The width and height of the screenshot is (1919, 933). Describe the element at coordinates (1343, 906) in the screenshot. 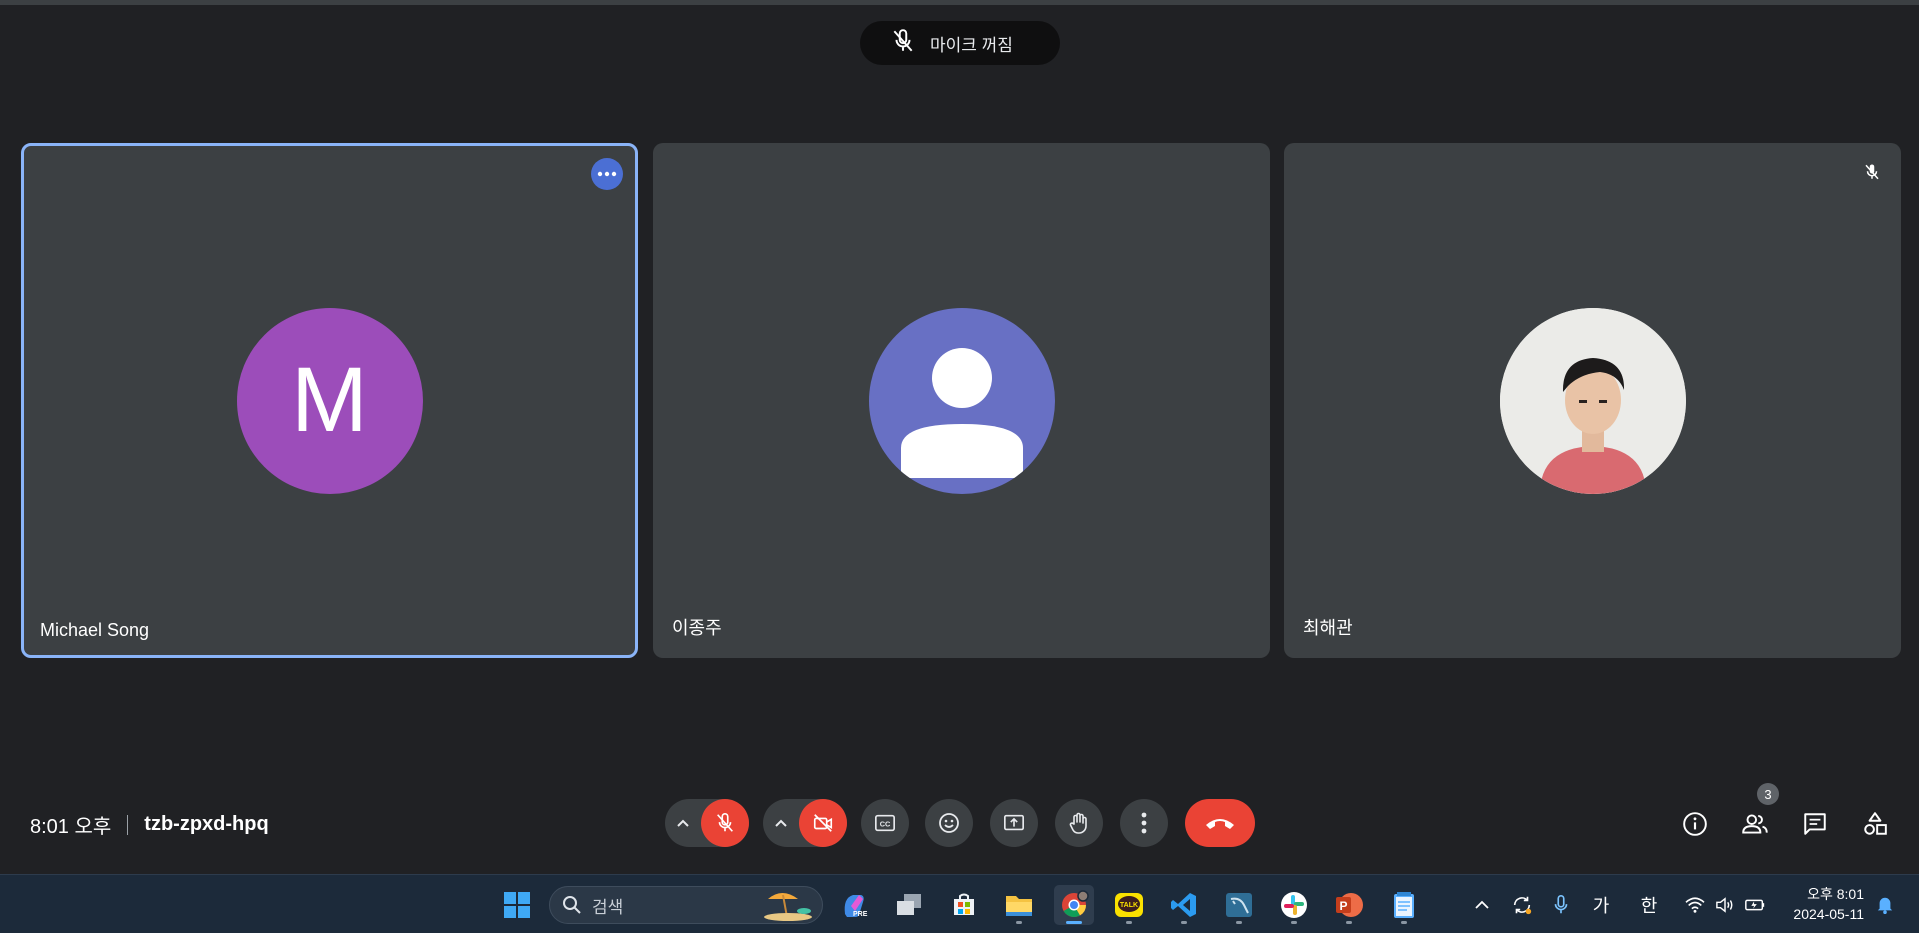

I see `svg-text: P` at that location.